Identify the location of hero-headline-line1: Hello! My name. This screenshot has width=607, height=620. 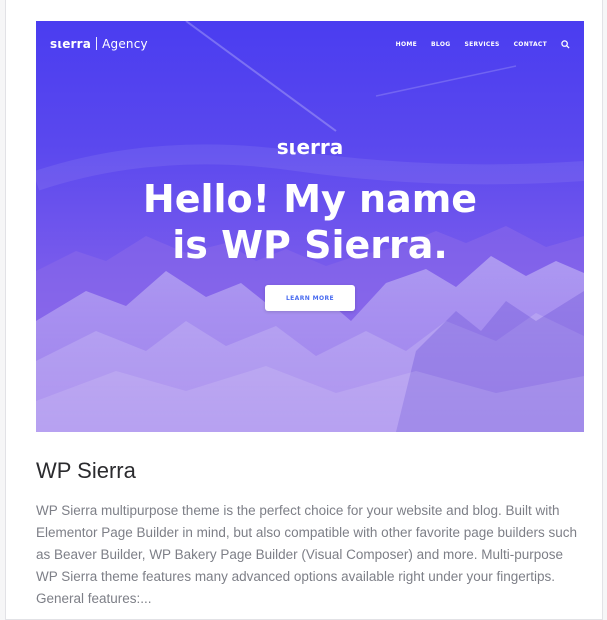
(310, 199).